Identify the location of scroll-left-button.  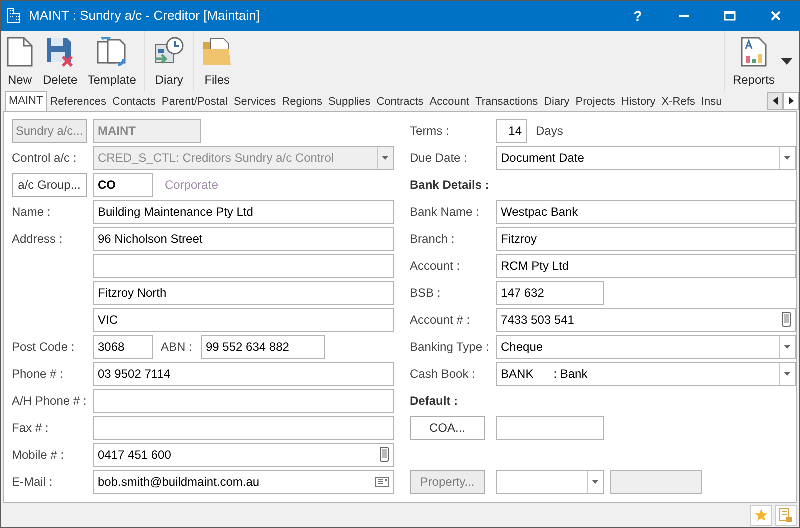
(775, 101).